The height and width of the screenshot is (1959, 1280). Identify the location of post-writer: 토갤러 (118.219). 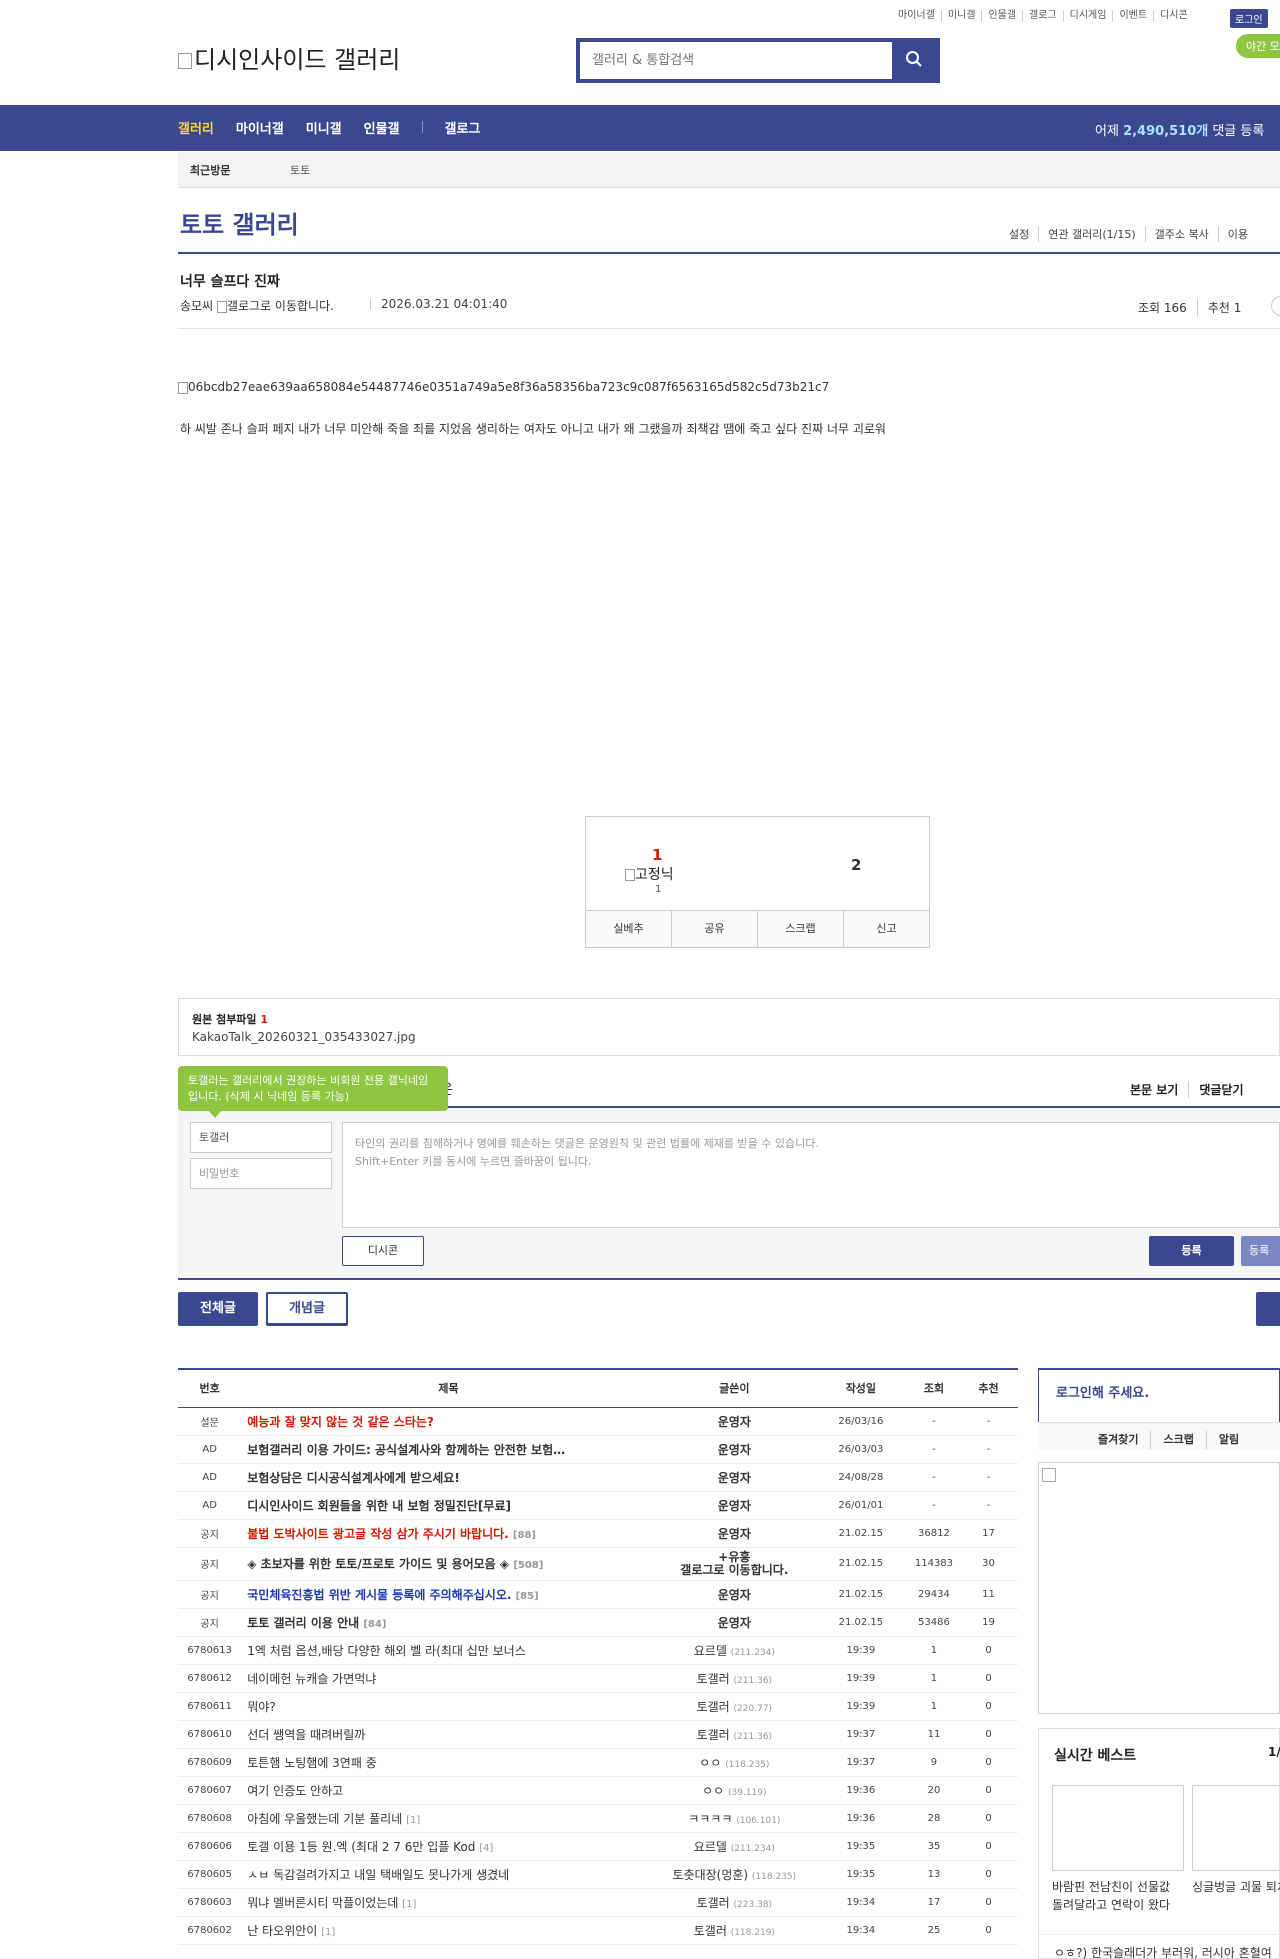
(734, 1930).